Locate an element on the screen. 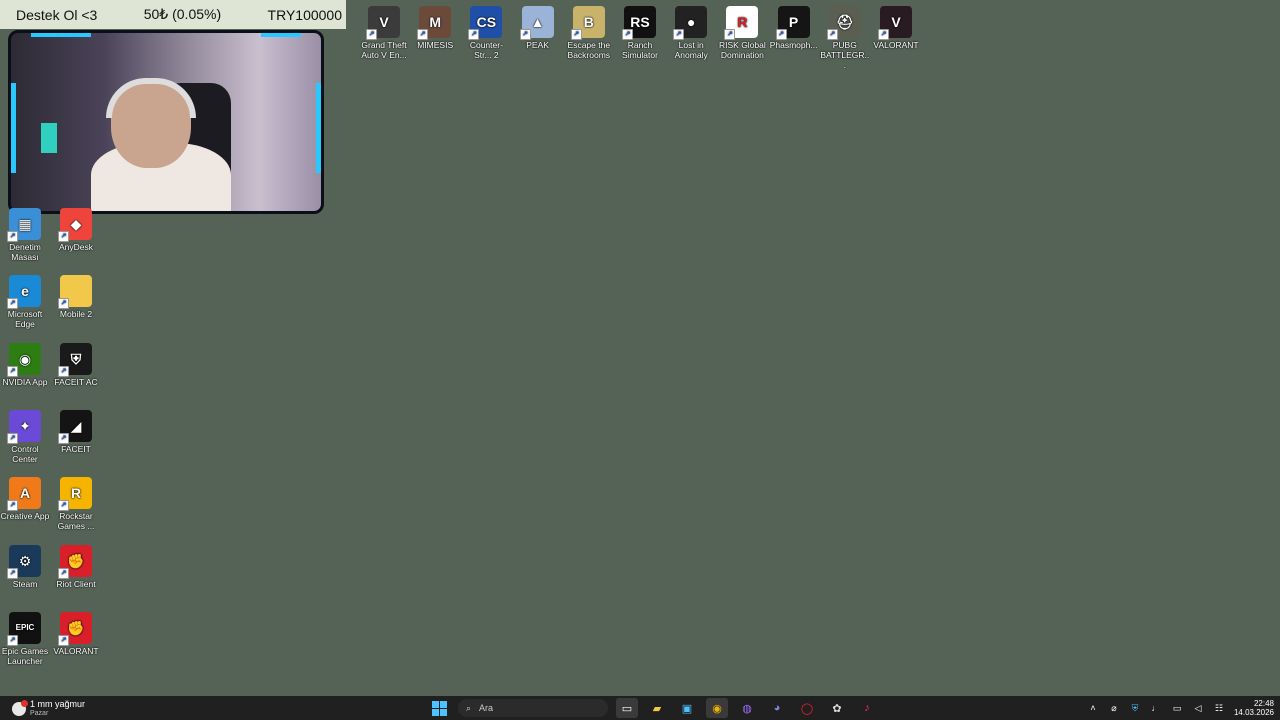 This screenshot has width=1280, height=720. taskbar-center: ⌕ Ara ▭ ▰ ▣ ◉ ◍ ◕ ◯ ✿ ♪ is located at coordinates (653, 708).